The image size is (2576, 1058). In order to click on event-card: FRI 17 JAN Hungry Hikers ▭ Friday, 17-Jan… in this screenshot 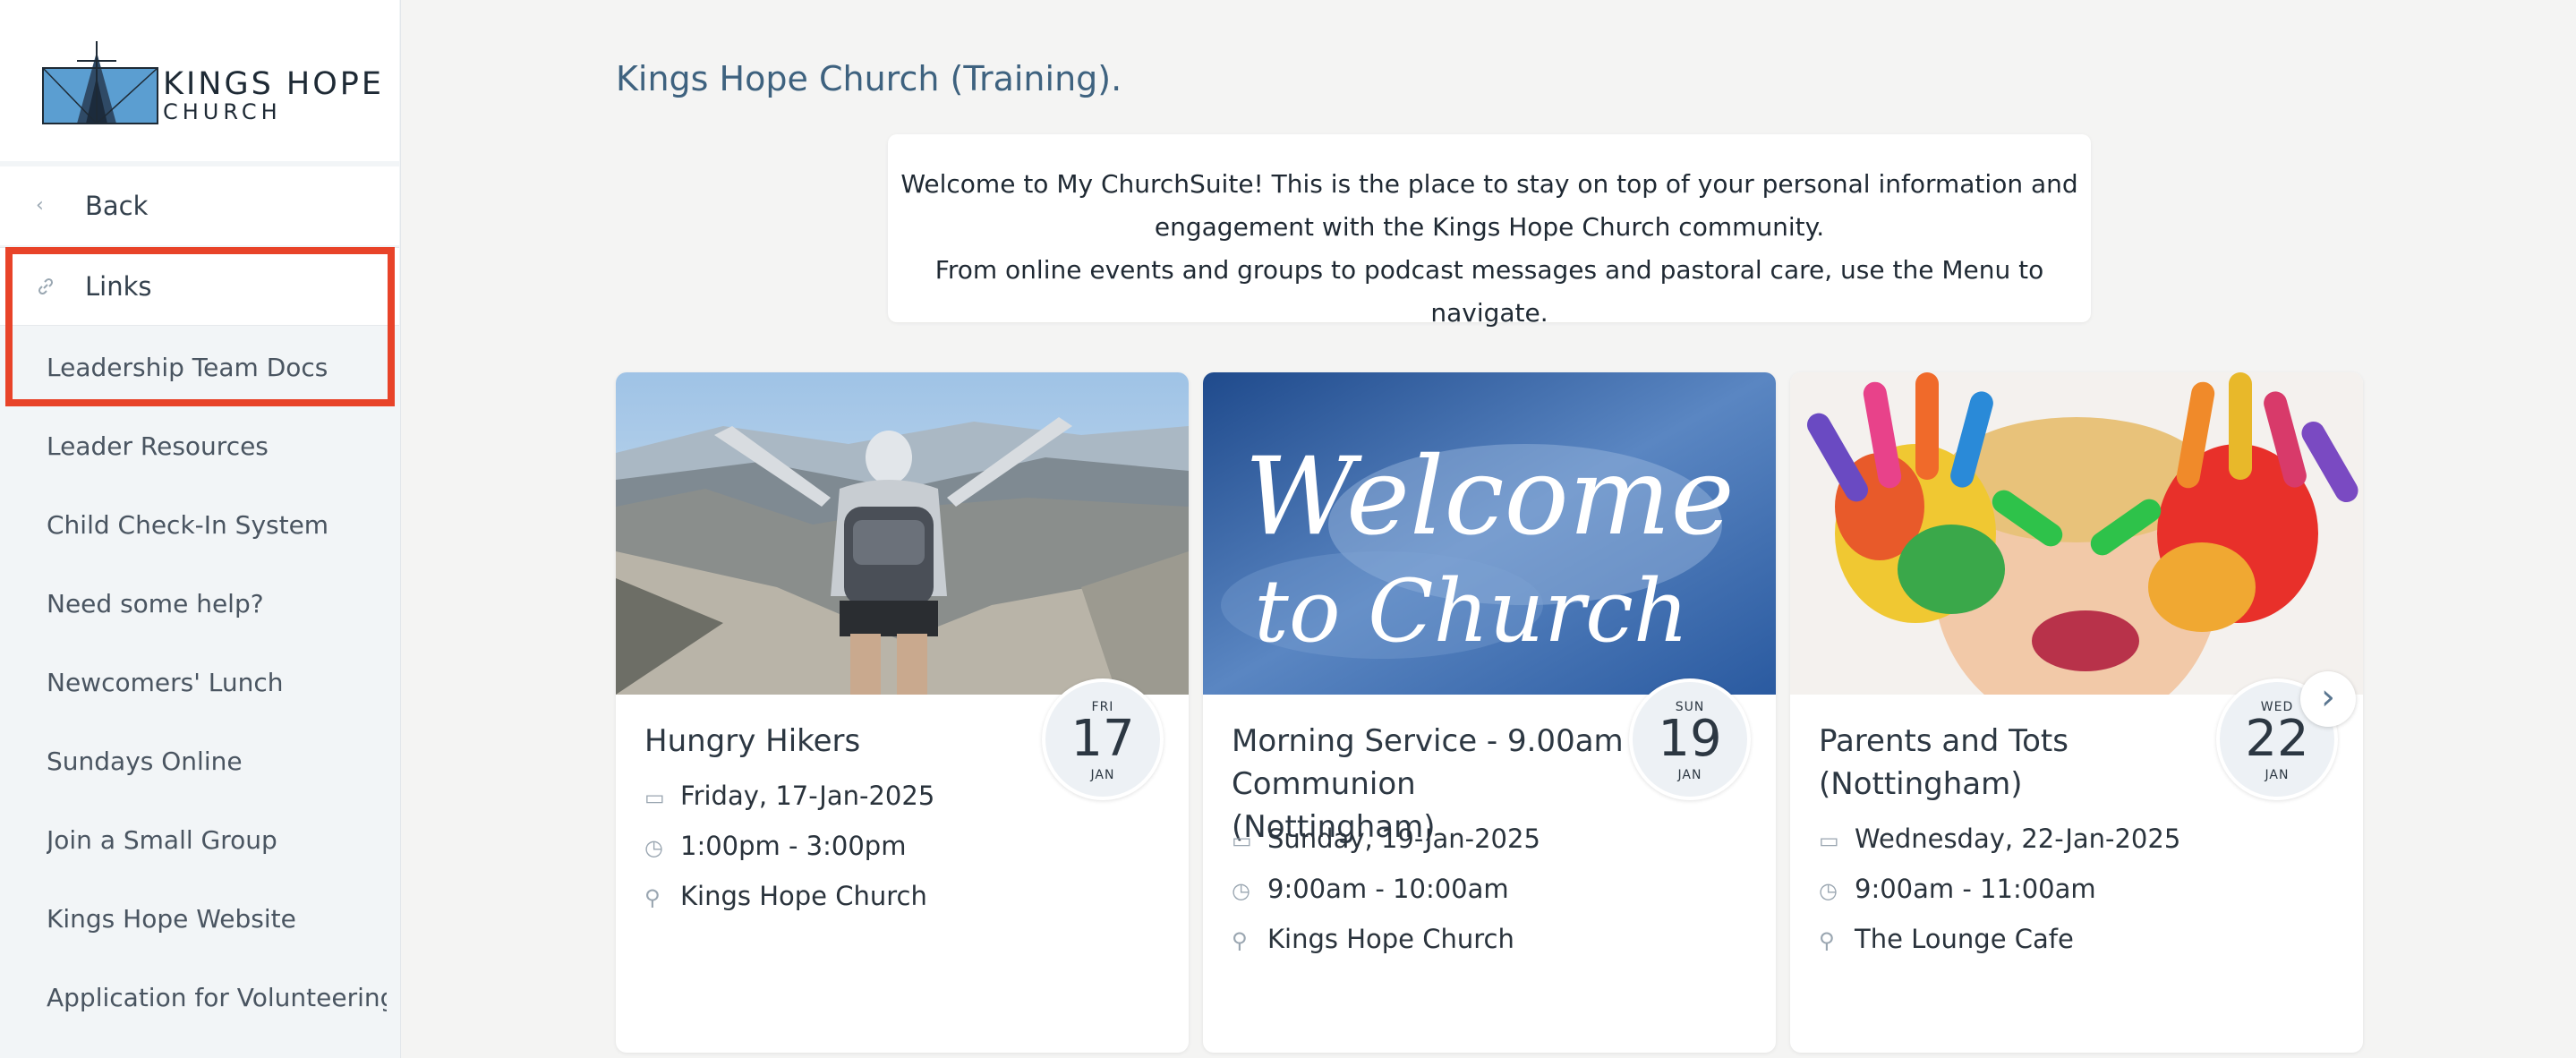, I will do `click(902, 712)`.